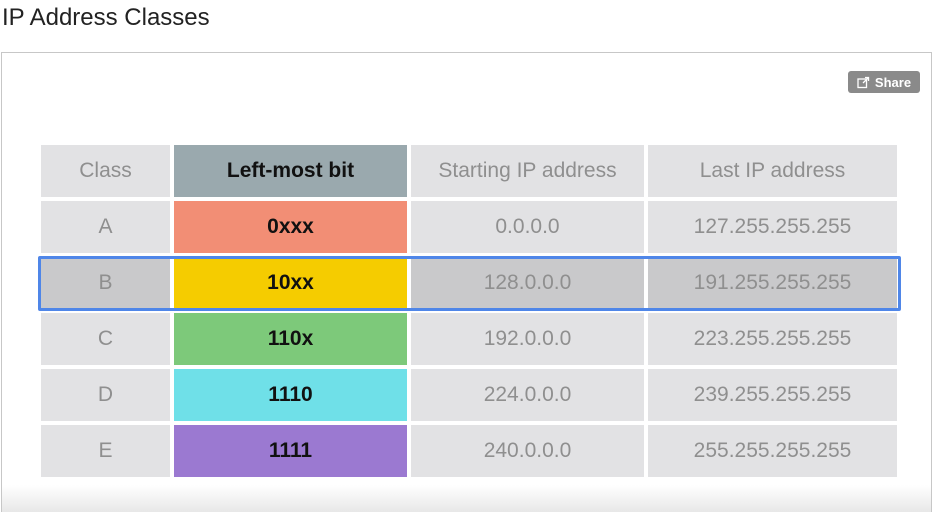 This screenshot has width=932, height=512. What do you see at coordinates (105, 283) in the screenshot?
I see `class-cell: B` at bounding box center [105, 283].